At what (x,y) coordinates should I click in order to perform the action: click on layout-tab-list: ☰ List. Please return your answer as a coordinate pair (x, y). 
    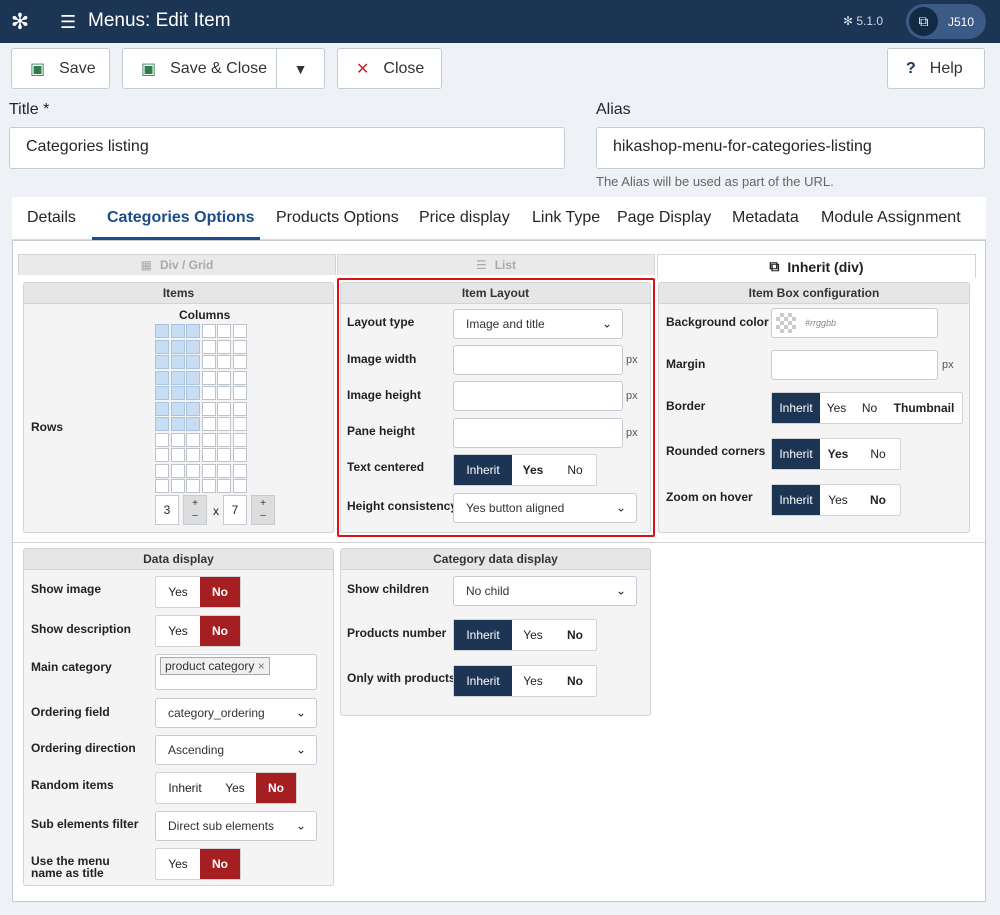
    Looking at the image, I should click on (496, 264).